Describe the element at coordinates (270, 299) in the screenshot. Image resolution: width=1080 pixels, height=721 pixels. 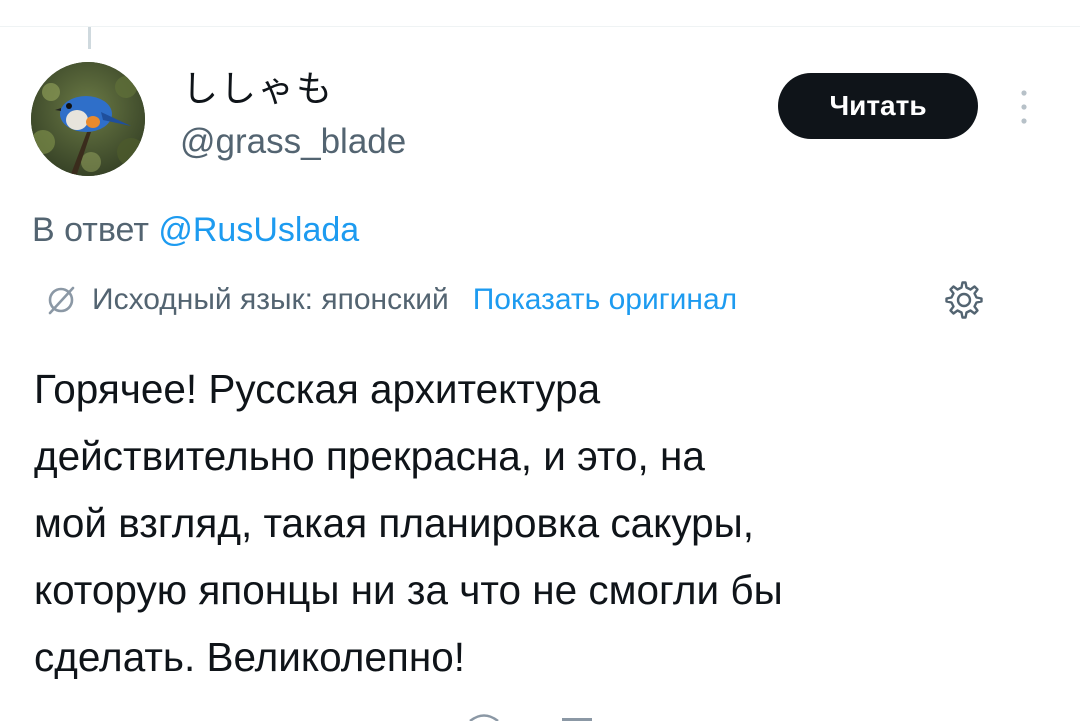
I see `source-language-label: Исходный язык: японский` at that location.